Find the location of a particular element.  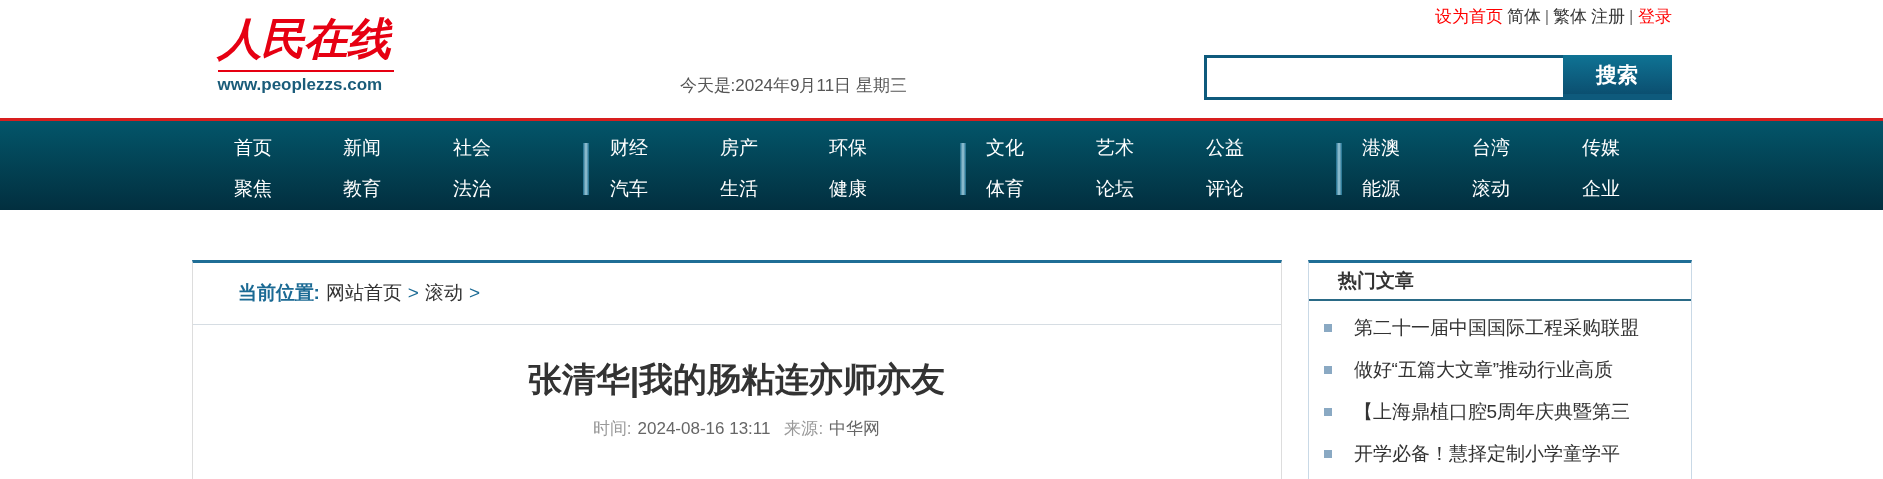

nav-link: 文化 is located at coordinates (1004, 148).